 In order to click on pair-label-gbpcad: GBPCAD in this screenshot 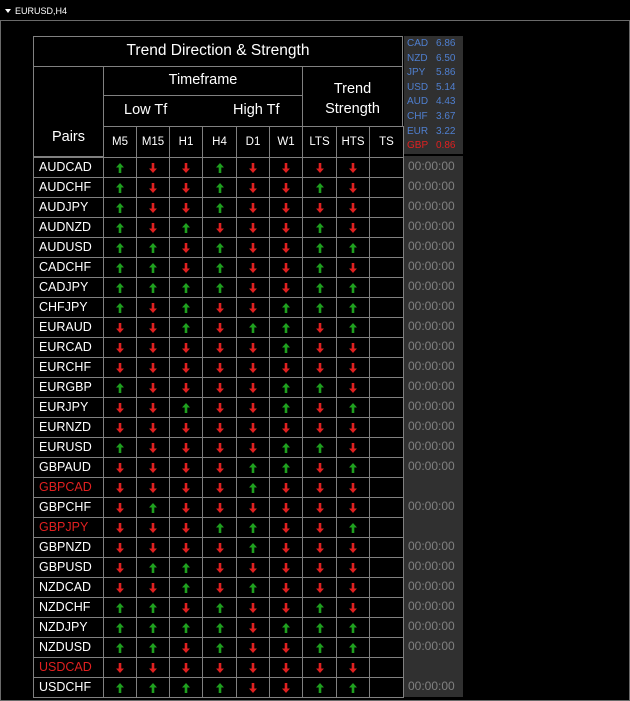, I will do `click(68, 487)`.